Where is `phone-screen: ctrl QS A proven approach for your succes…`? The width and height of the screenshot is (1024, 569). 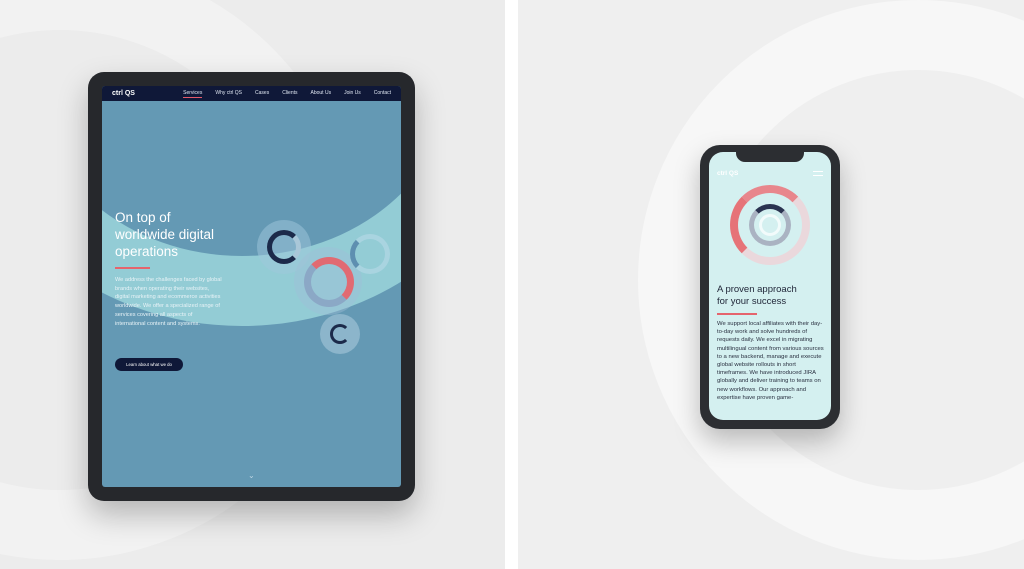 phone-screen: ctrl QS A proven approach for your succes… is located at coordinates (770, 286).